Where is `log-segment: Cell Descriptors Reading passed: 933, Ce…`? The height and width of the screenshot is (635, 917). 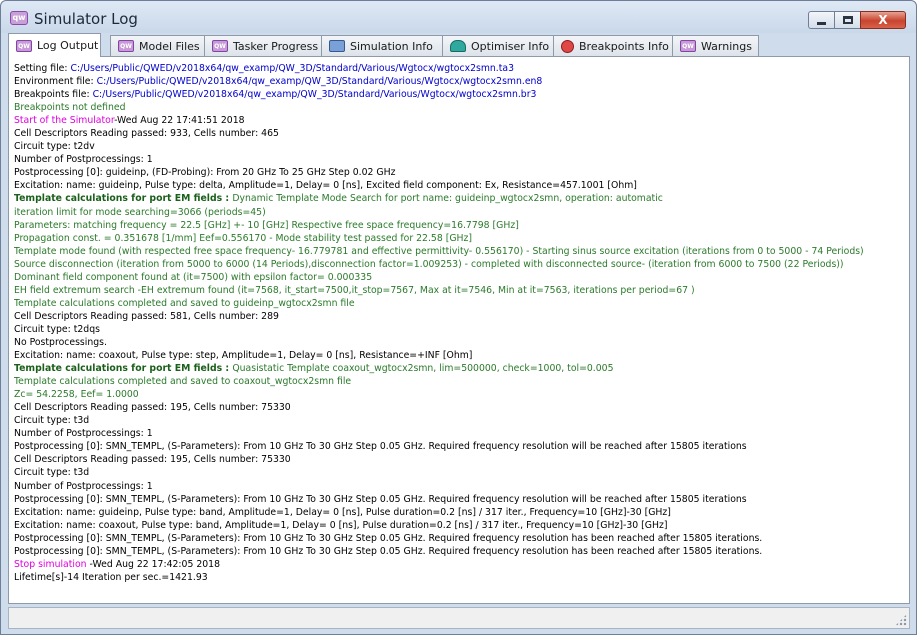 log-segment: Cell Descriptors Reading passed: 933, Ce… is located at coordinates (146, 134).